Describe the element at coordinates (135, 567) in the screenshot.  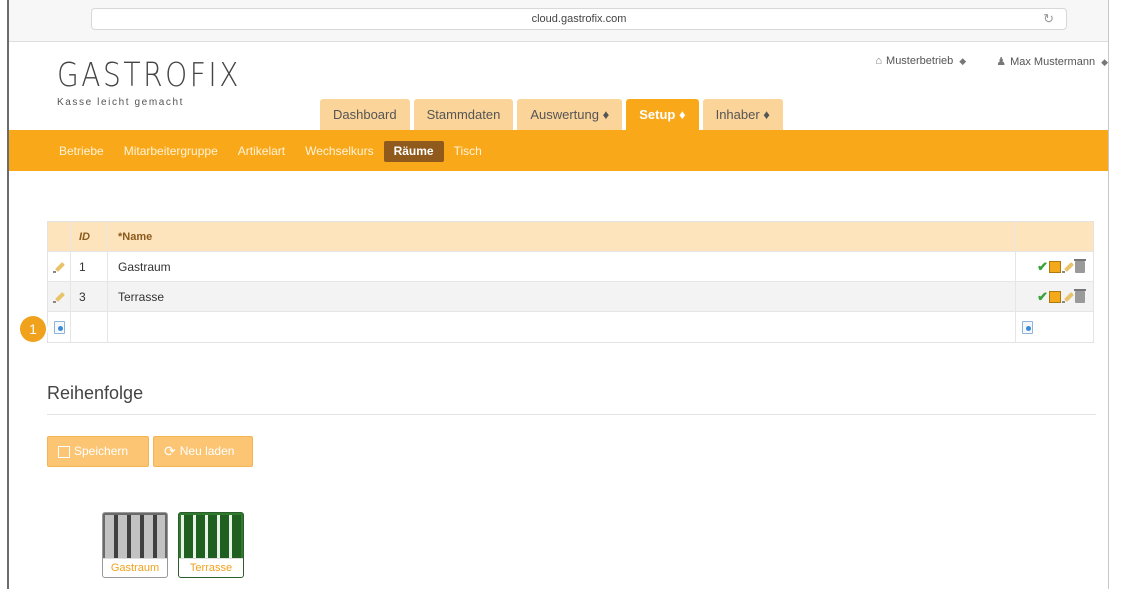
I see `room-label: Gastraum` at that location.